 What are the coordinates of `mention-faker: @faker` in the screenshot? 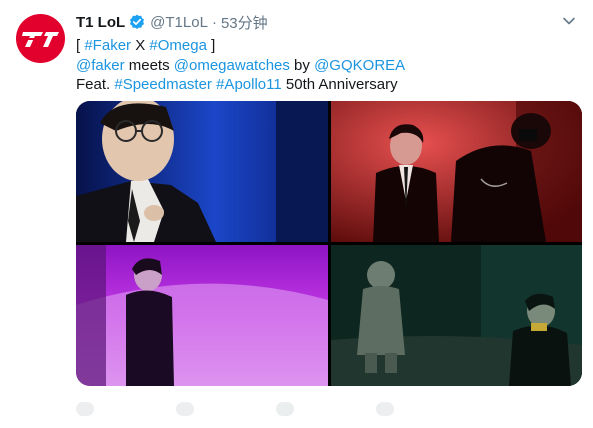 It's located at (100, 65).